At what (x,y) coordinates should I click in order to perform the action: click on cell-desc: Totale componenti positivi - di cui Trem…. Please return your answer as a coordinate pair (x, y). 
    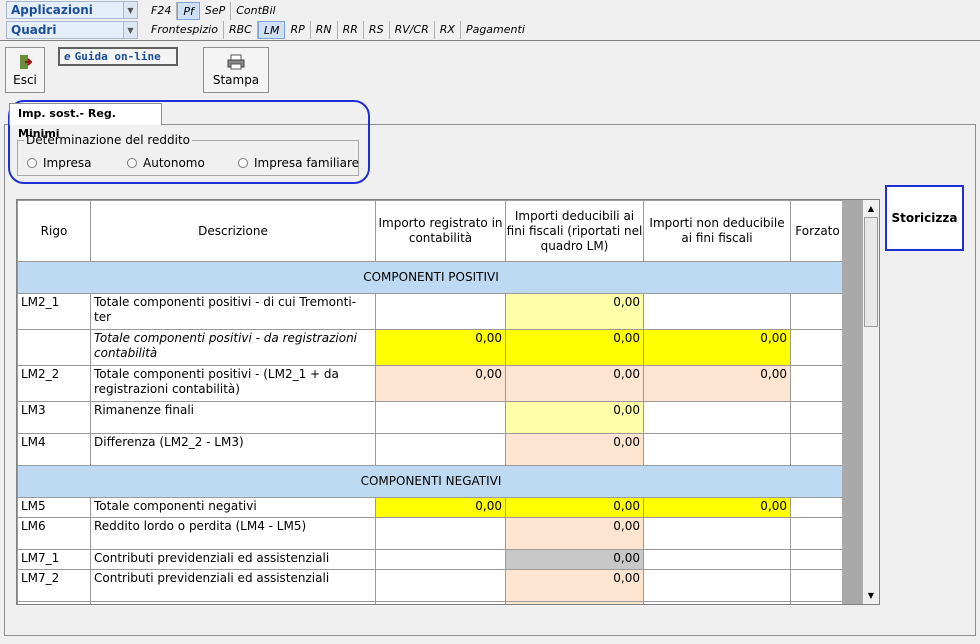
    Looking at the image, I should click on (233, 311).